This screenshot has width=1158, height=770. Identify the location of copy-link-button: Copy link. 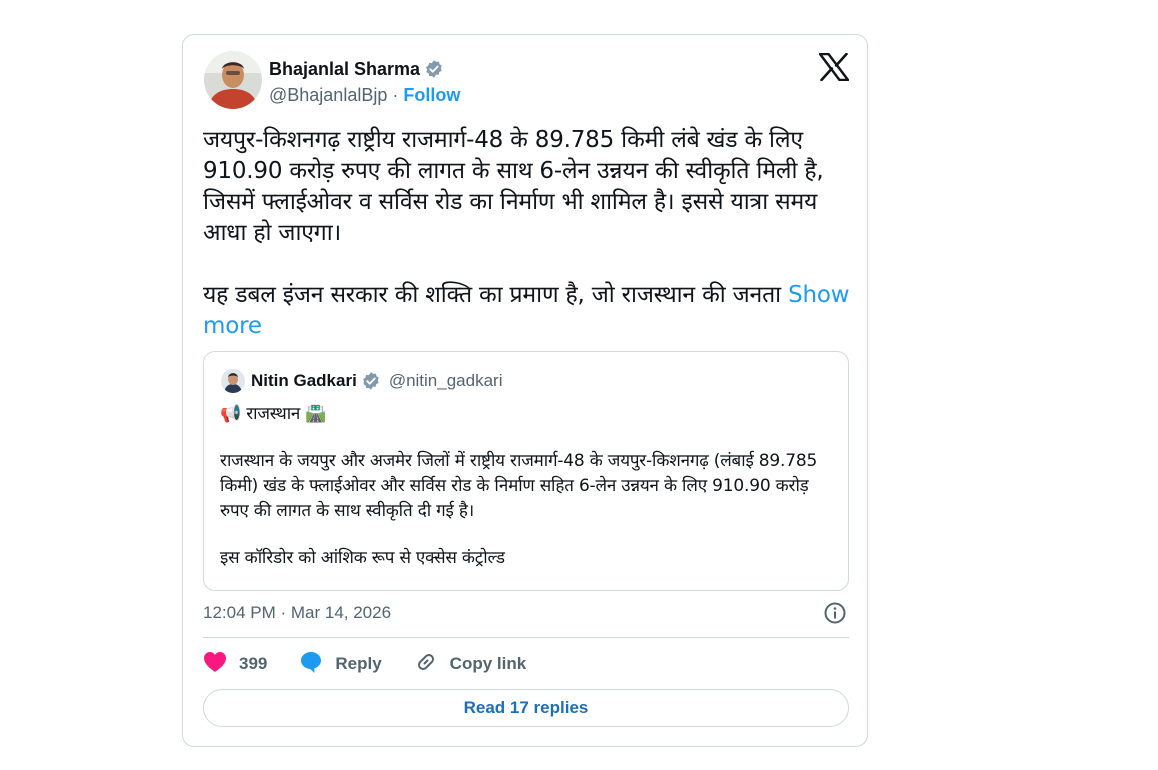
(470, 664).